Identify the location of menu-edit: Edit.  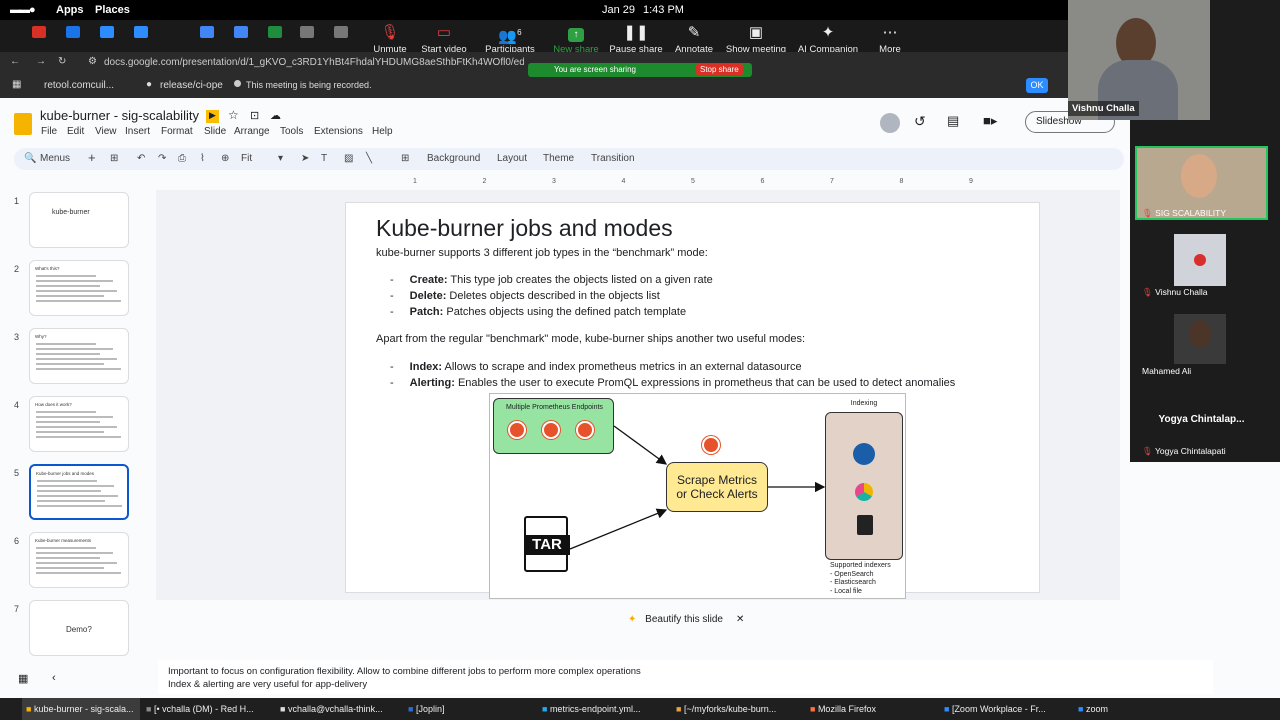
(75, 131).